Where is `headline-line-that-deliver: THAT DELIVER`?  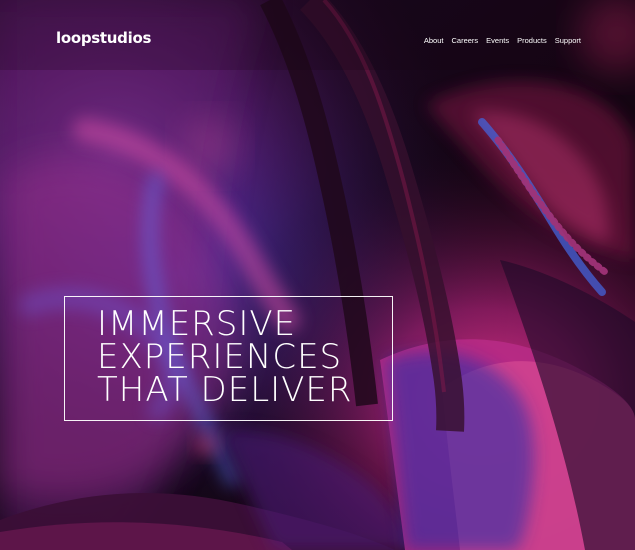 headline-line-that-deliver: THAT DELIVER is located at coordinates (225, 390).